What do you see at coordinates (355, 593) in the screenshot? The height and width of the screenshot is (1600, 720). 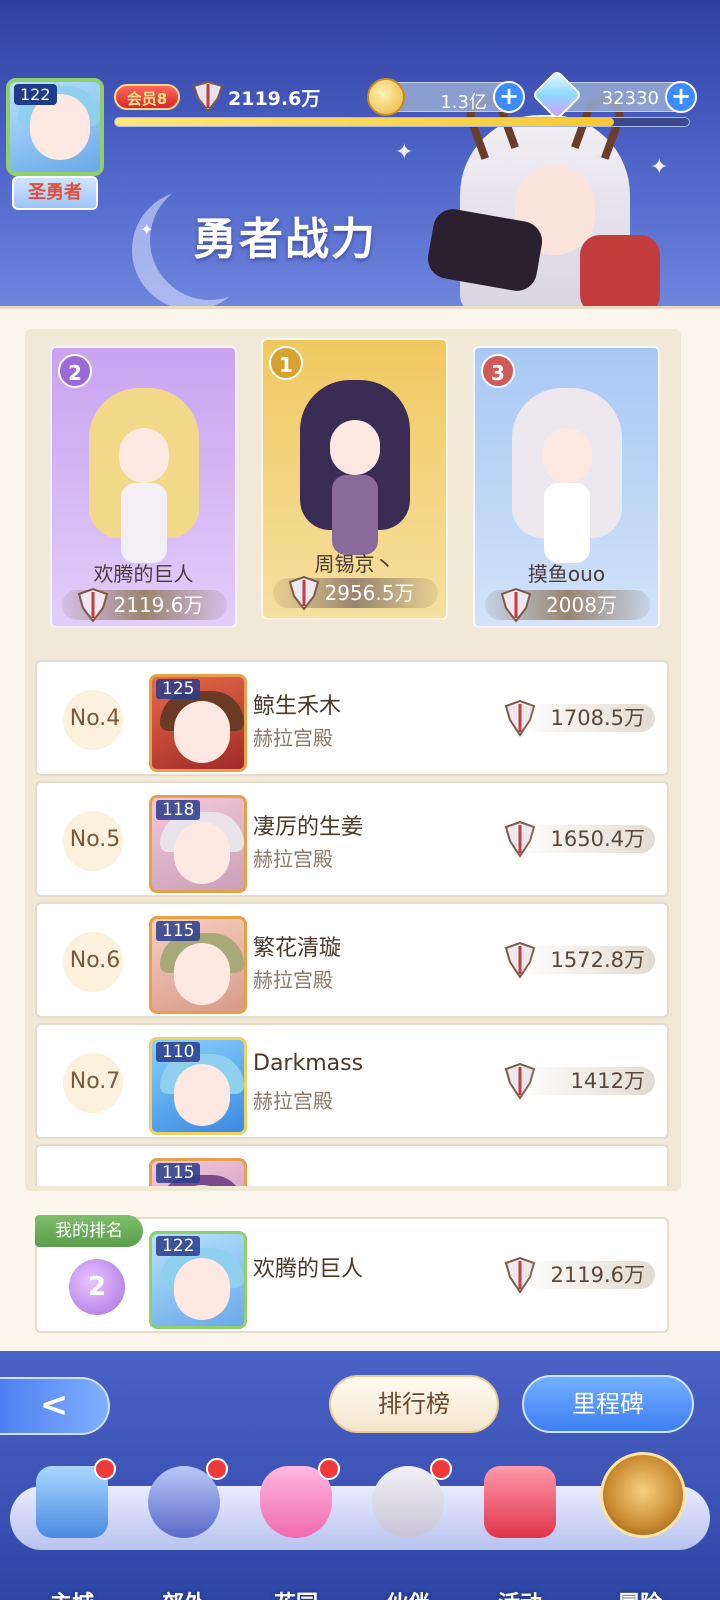 I see `player-power: 2956.5万` at bounding box center [355, 593].